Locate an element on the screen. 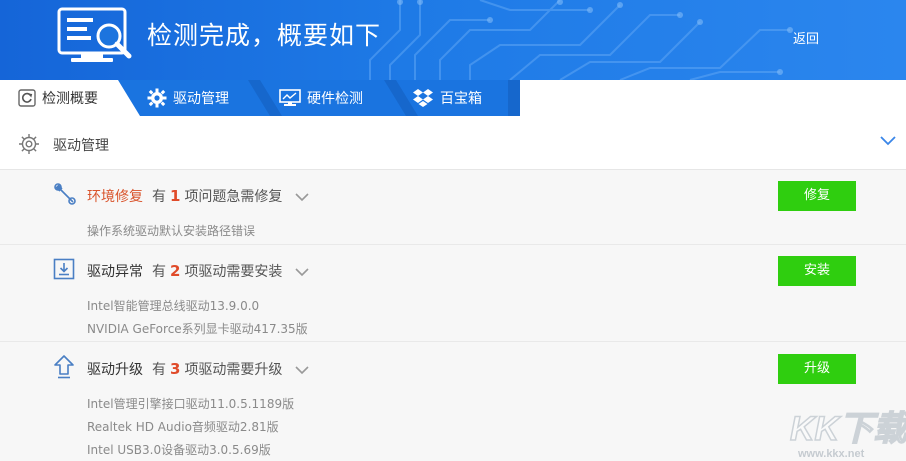 The image size is (906, 461). monitor-icon is located at coordinates (290, 97).